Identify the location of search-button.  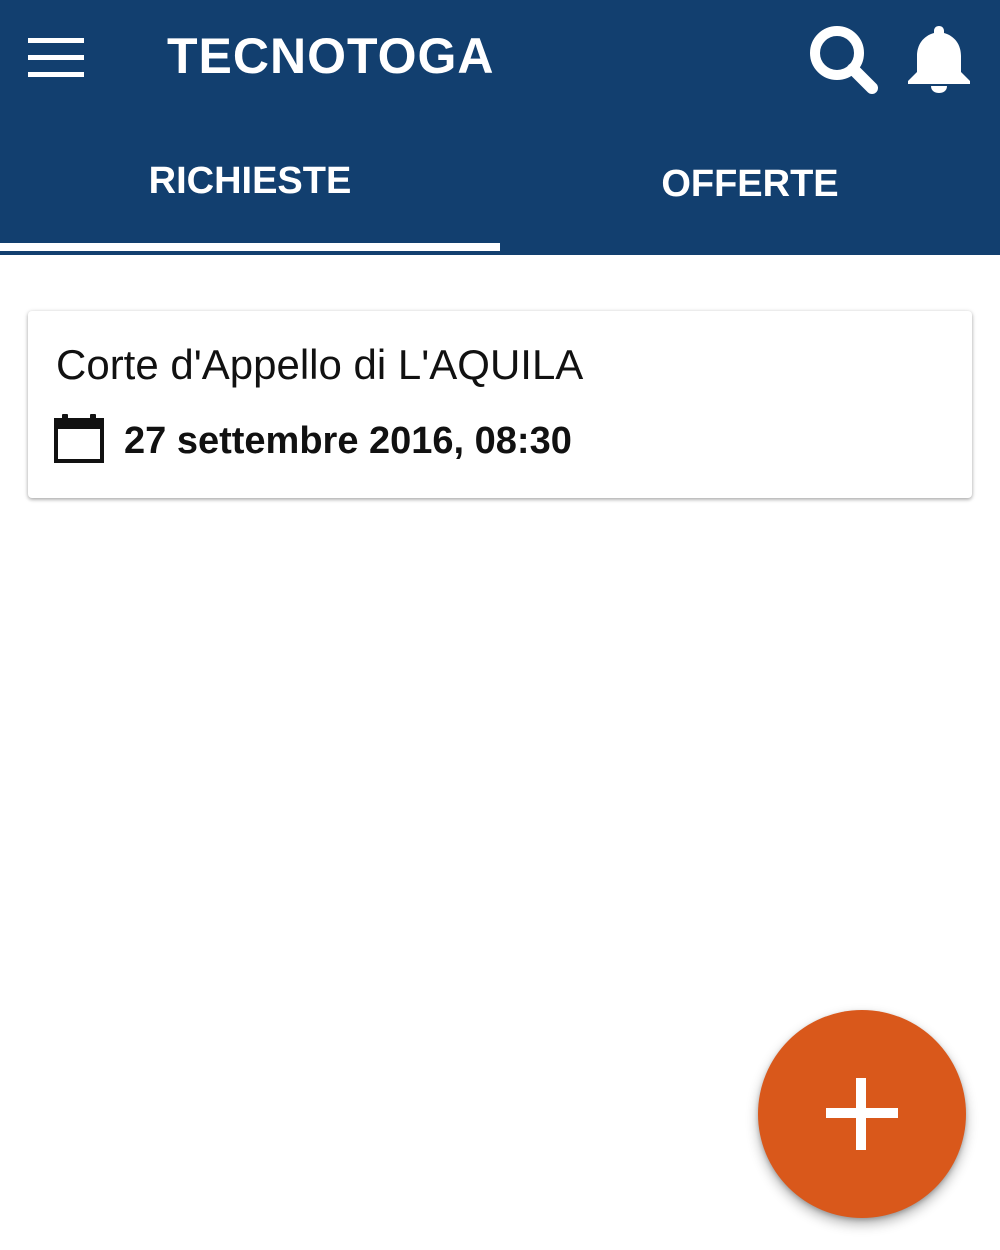
(844, 58).